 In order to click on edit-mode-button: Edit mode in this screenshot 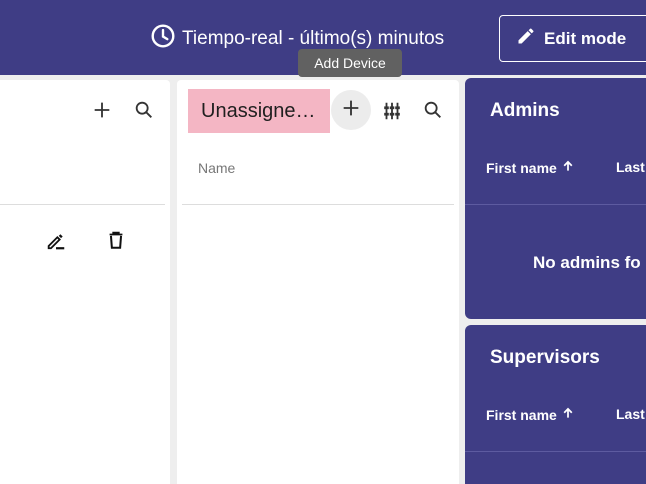, I will do `click(572, 38)`.